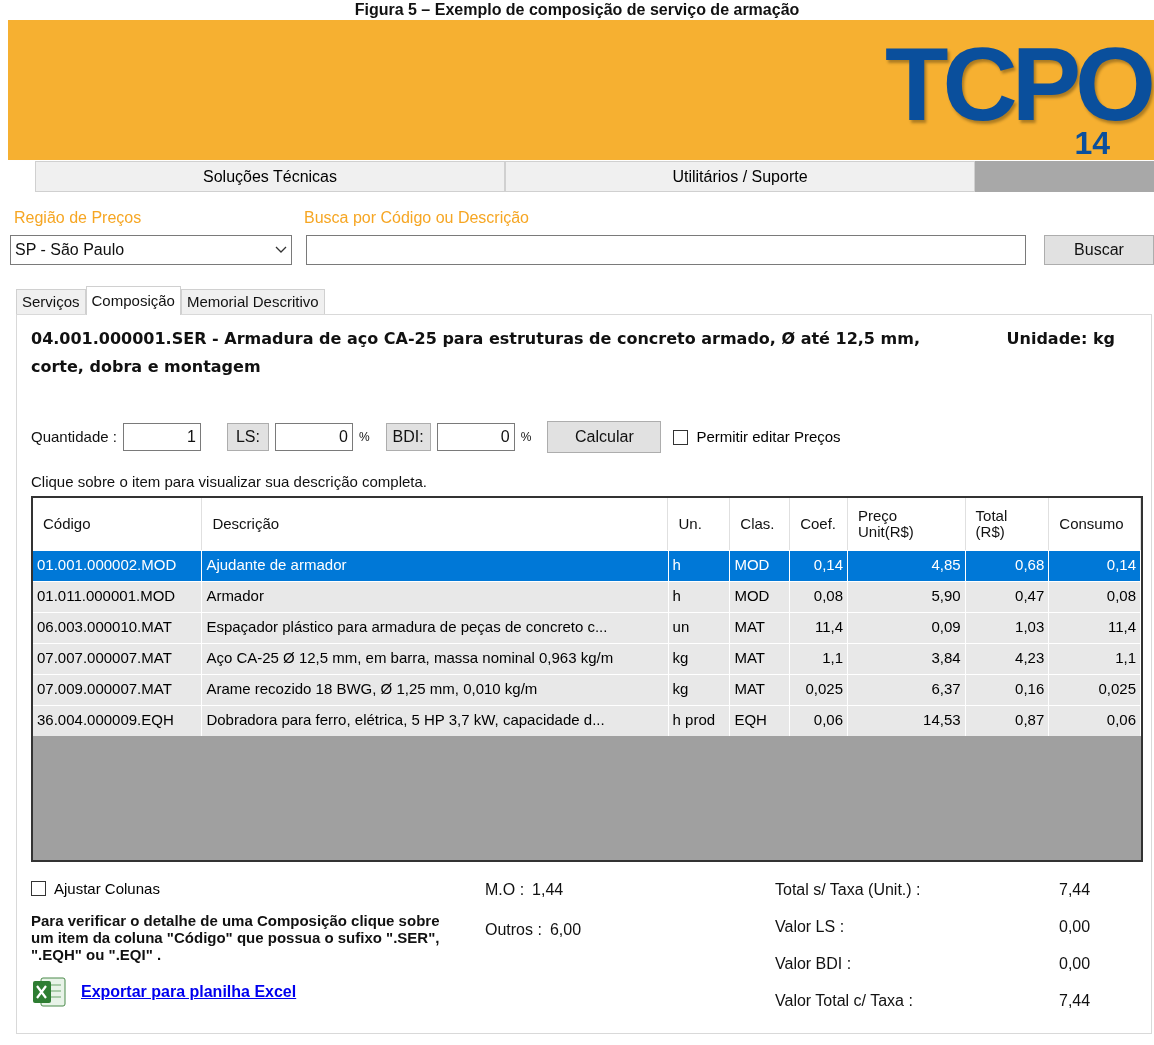  I want to click on total-value: 0,00, so click(1075, 963).